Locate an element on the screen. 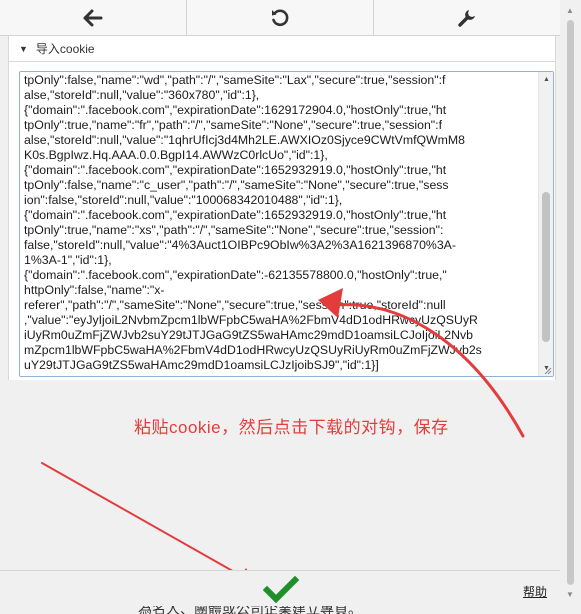 This screenshot has width=581, height=614. window-scrollbar: ▲ ▼ is located at coordinates (570, 300).